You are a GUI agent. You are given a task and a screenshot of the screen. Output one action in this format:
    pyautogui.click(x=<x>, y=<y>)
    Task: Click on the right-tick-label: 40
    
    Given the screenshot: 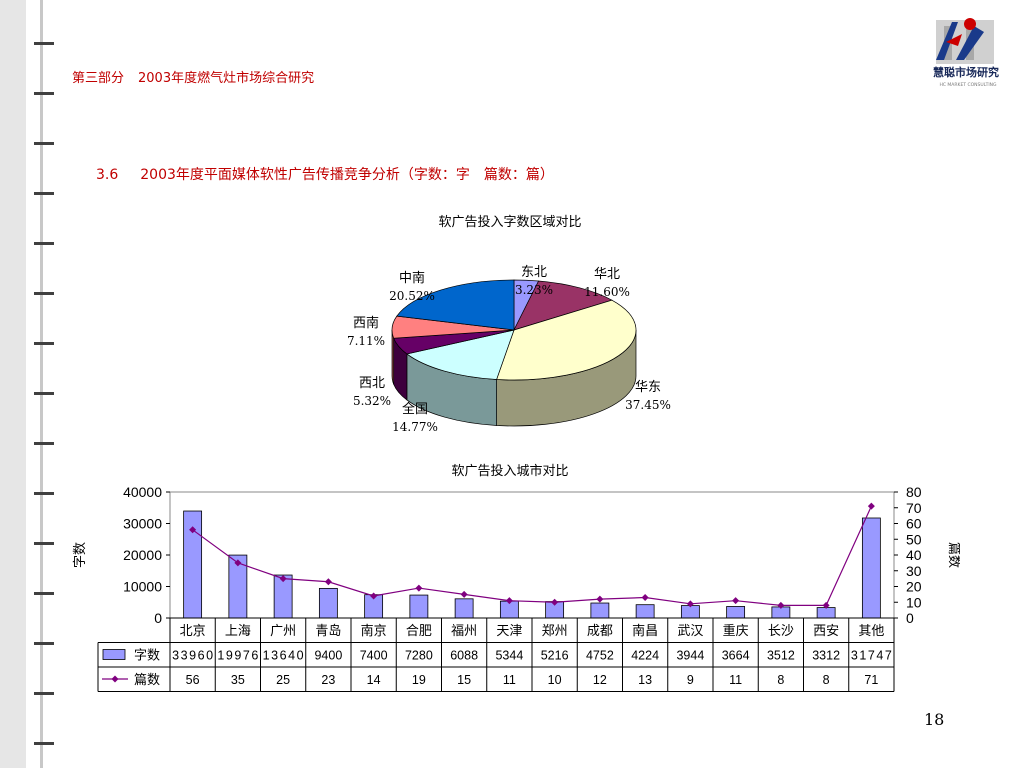 What is the action you would take?
    pyautogui.click(x=914, y=555)
    